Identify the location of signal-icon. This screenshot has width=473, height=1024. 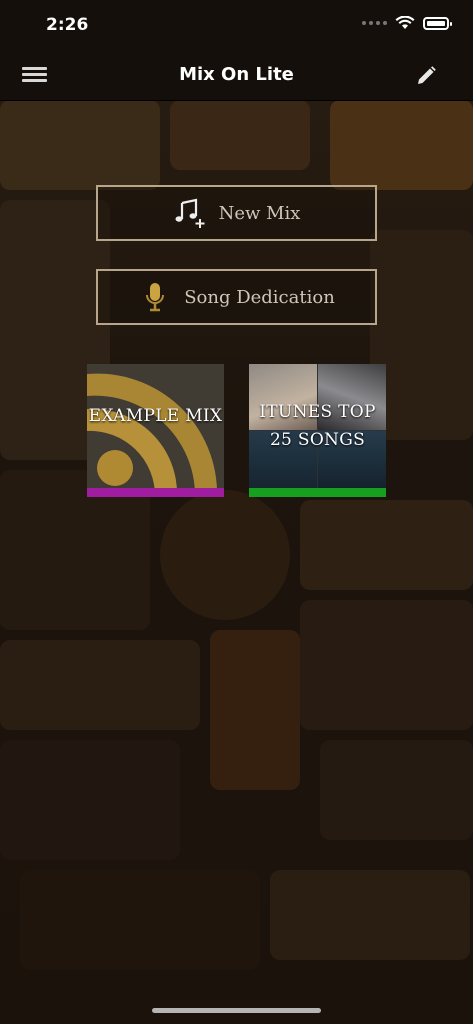
(374, 23).